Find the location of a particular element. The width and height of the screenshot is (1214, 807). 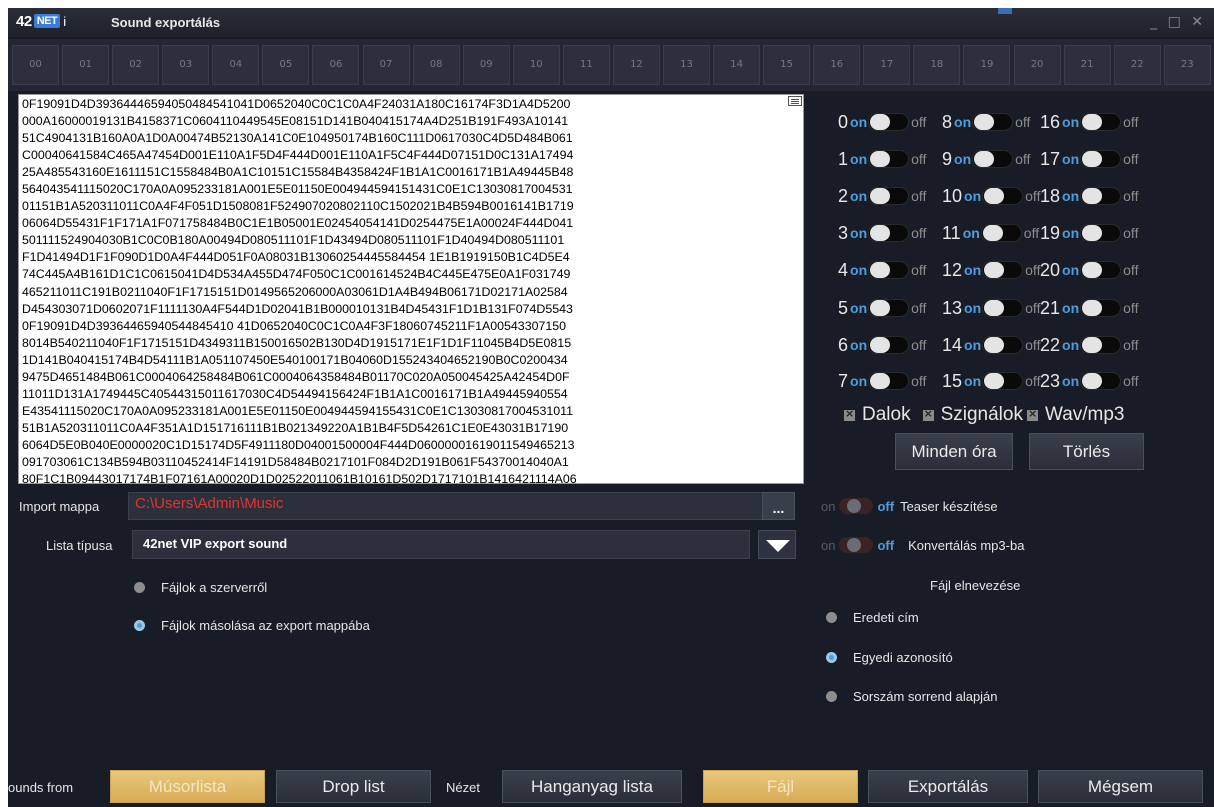

radio-order-number: Sorszám sorrend alapján is located at coordinates (912, 696).